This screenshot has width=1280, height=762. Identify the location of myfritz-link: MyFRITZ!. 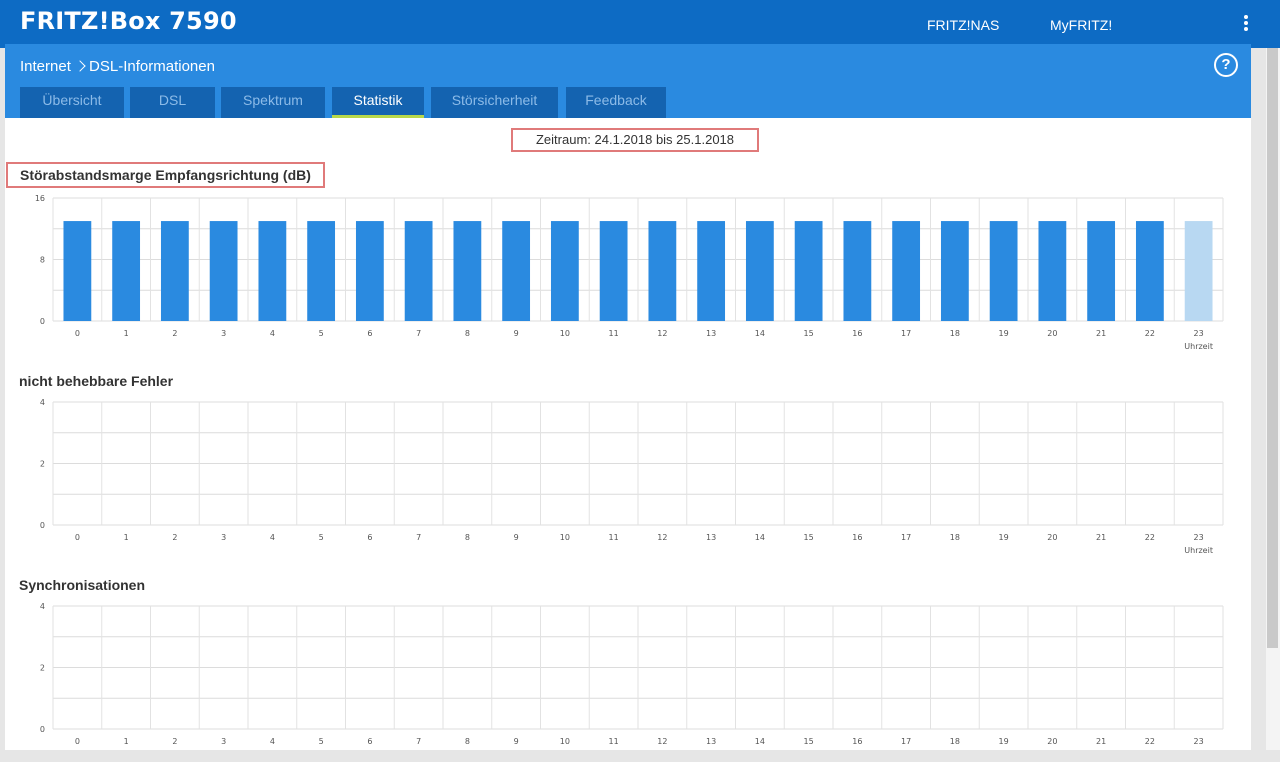
(1081, 25).